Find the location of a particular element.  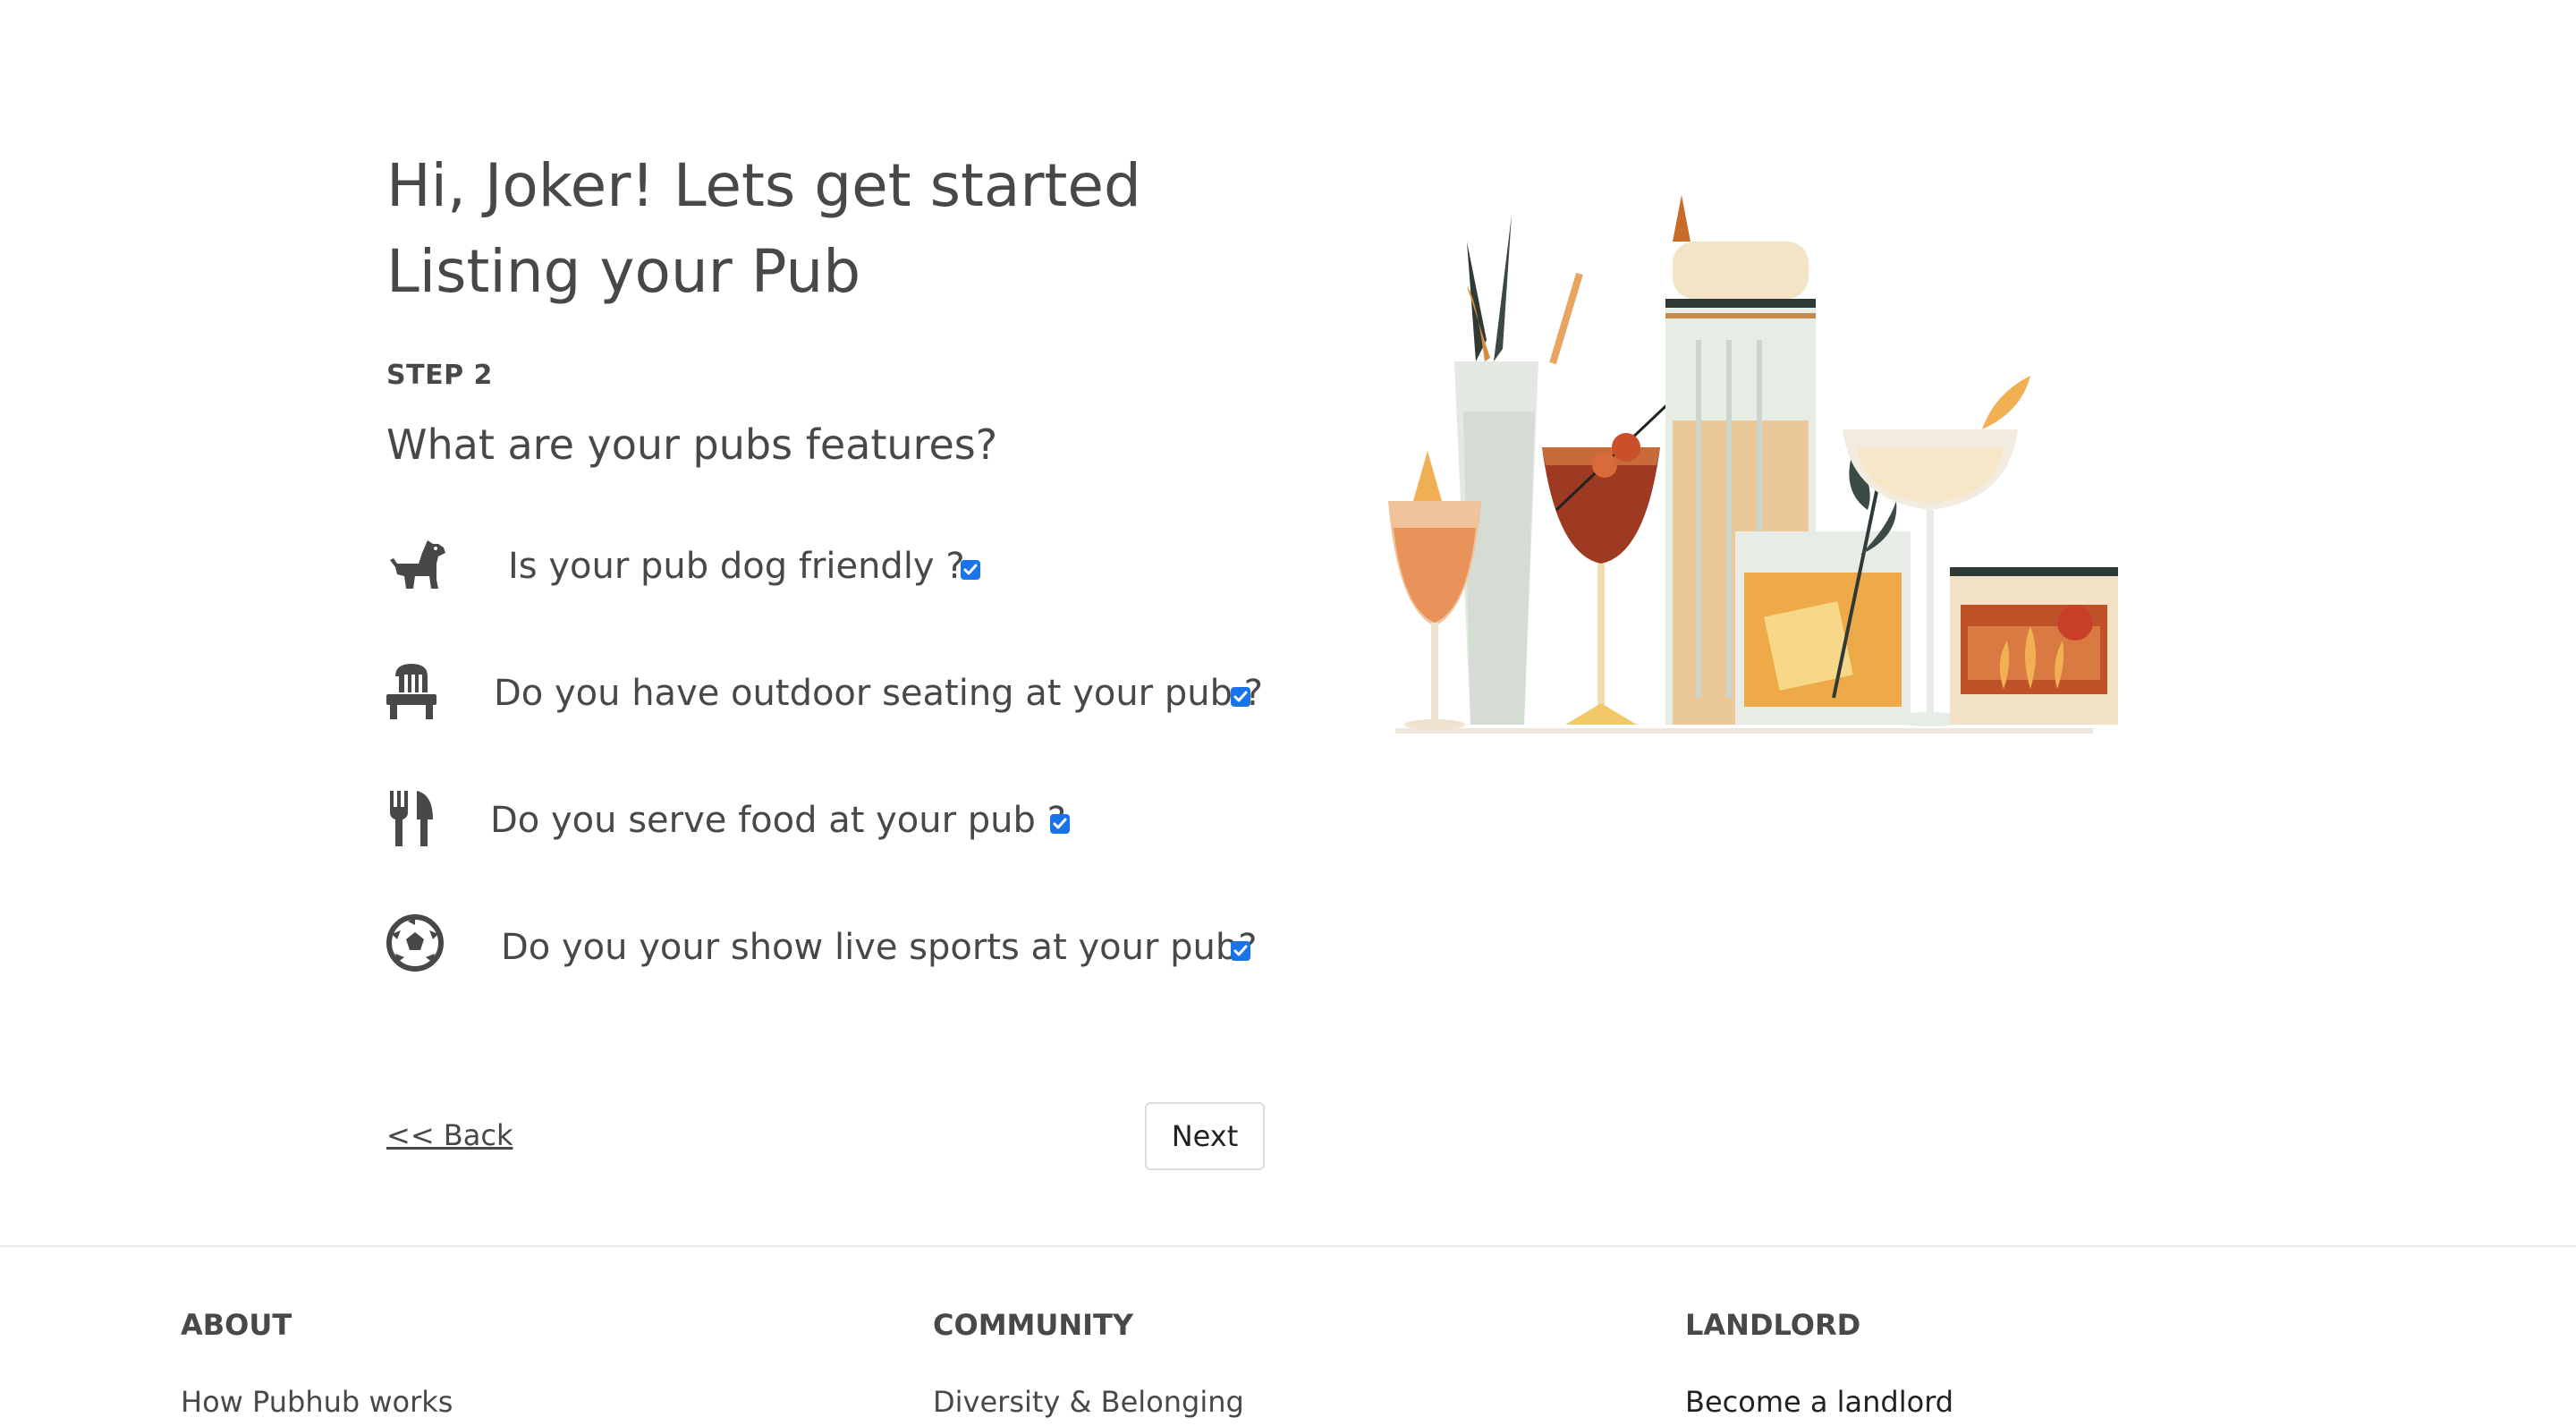

footer-link-diversity-belonging: Diversity & Belonging is located at coordinates (1088, 1402).